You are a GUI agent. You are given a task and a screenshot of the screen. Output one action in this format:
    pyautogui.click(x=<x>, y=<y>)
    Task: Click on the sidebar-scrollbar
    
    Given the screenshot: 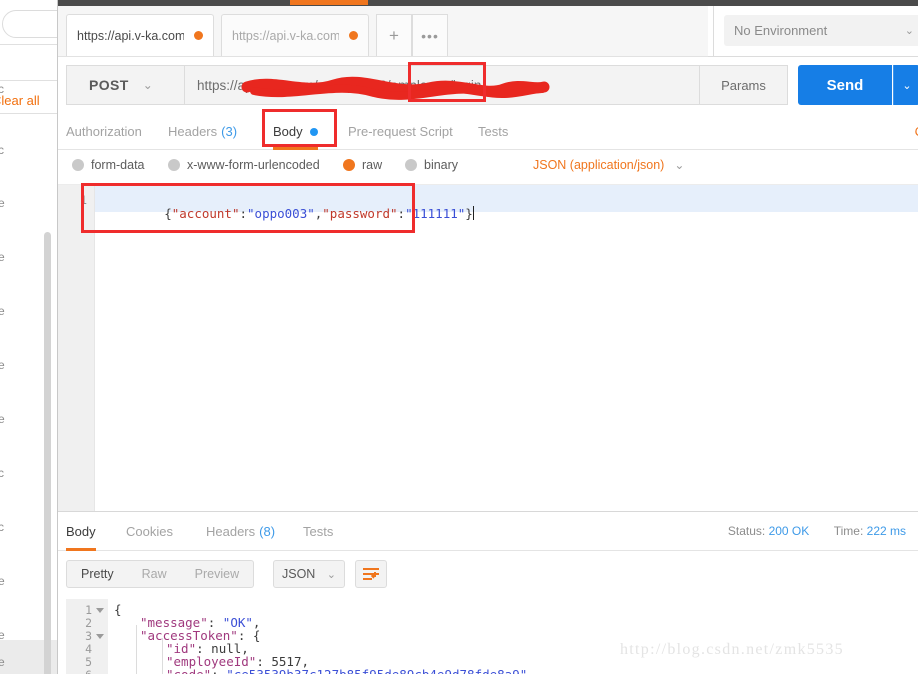 What is the action you would take?
    pyautogui.click(x=47, y=453)
    